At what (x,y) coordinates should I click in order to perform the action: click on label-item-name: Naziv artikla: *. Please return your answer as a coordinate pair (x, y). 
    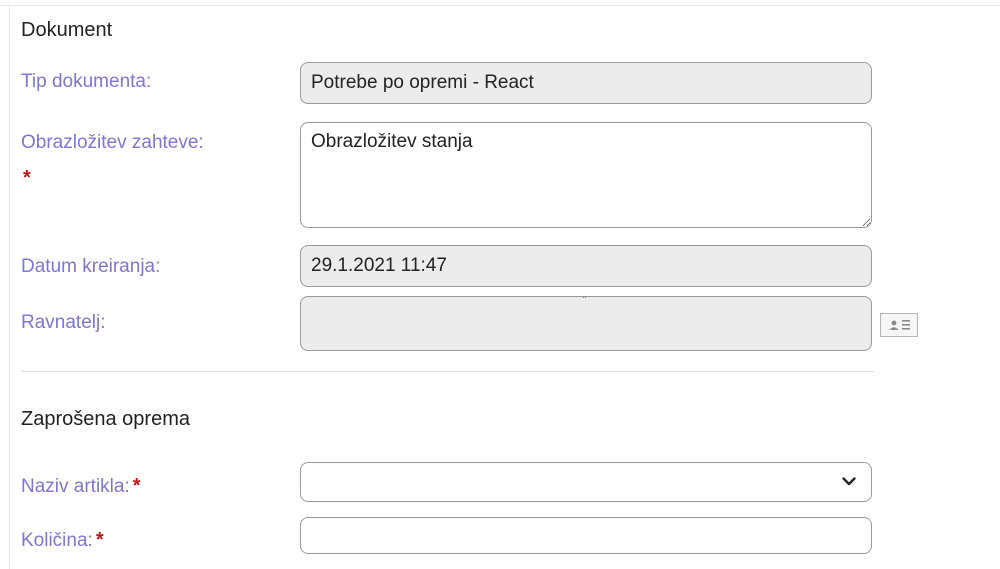
    Looking at the image, I should click on (81, 486).